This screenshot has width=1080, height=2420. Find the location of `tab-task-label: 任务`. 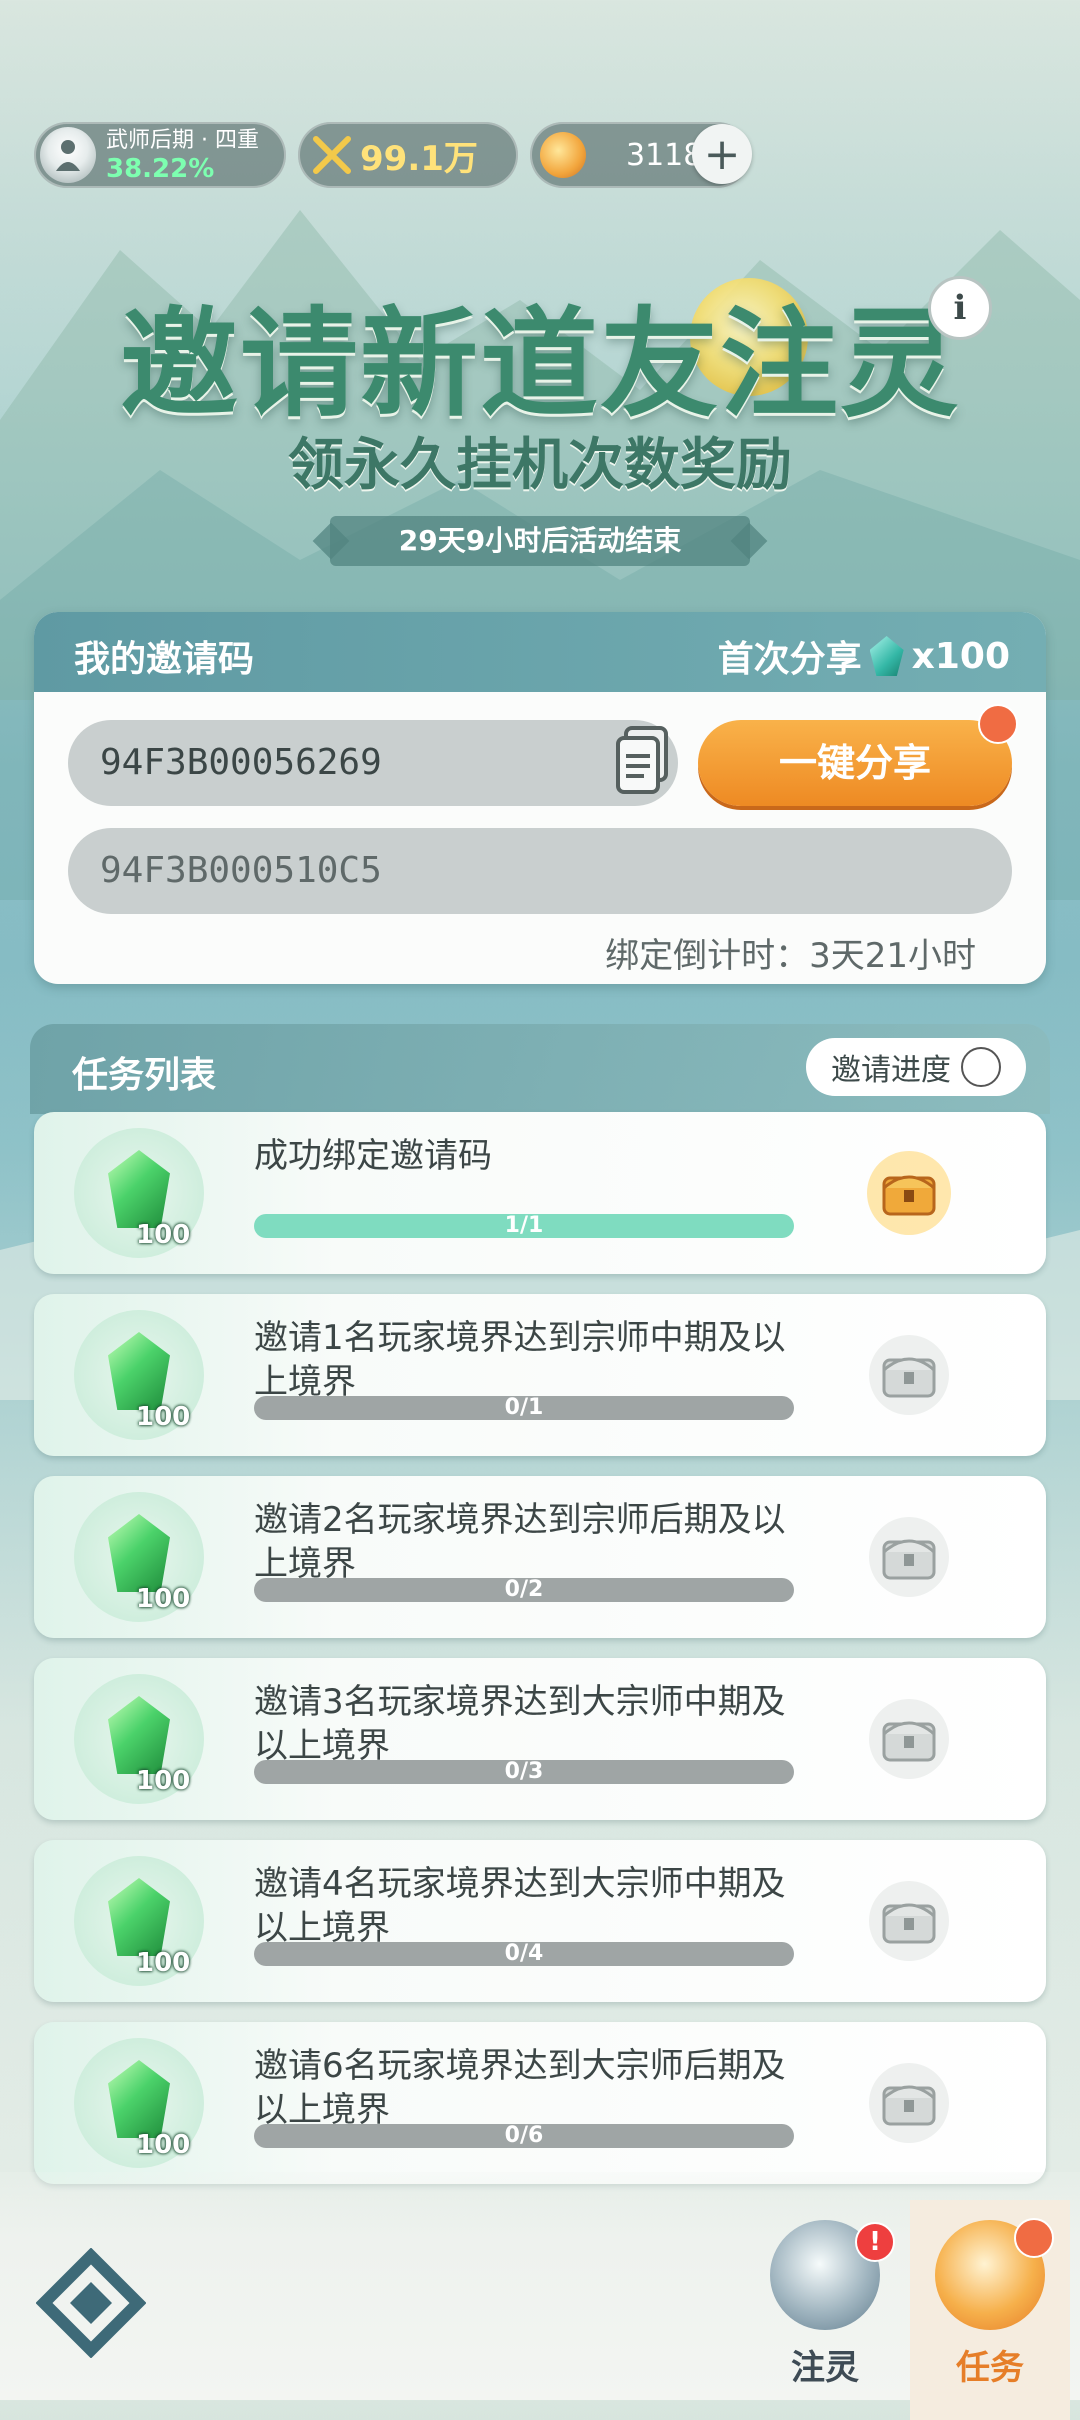

tab-task-label: 任务 is located at coordinates (990, 2368).